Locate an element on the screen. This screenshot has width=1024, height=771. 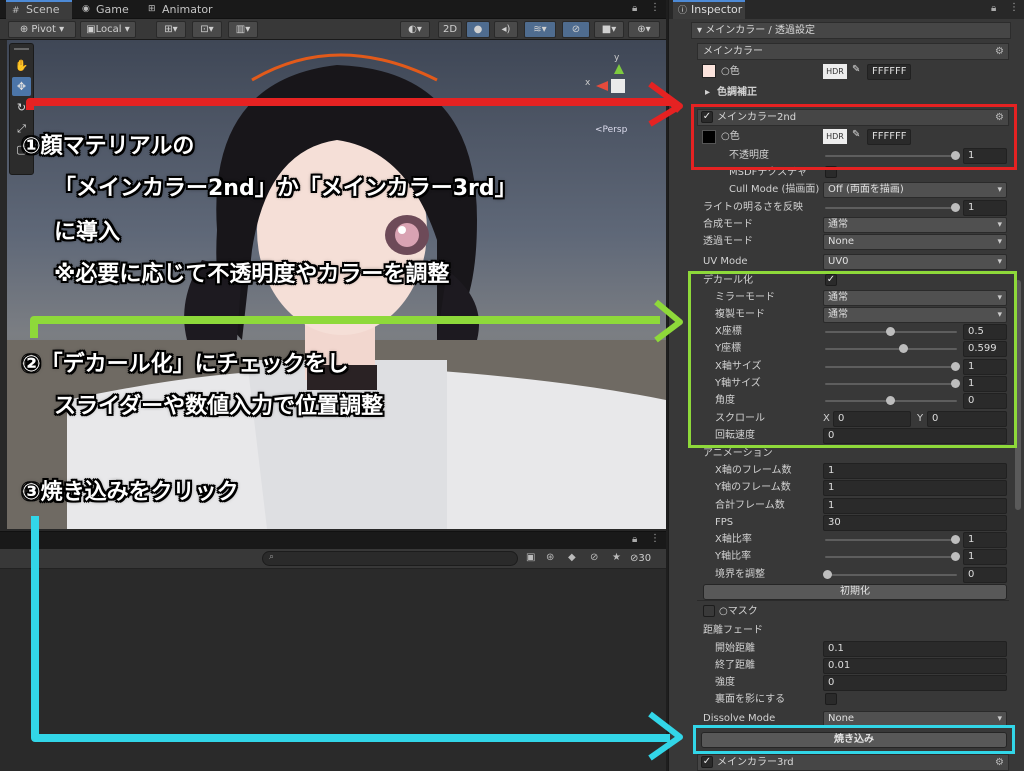
step3-line1: ③焼き込みをクリック is located at coordinates (130, 493).